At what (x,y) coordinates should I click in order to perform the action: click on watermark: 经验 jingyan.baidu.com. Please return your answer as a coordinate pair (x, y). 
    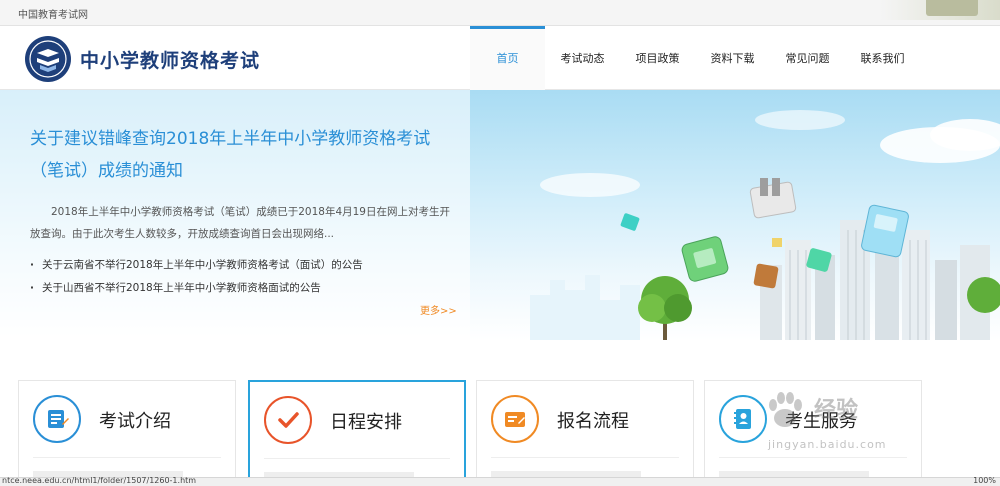
    Looking at the image, I should click on (857, 423).